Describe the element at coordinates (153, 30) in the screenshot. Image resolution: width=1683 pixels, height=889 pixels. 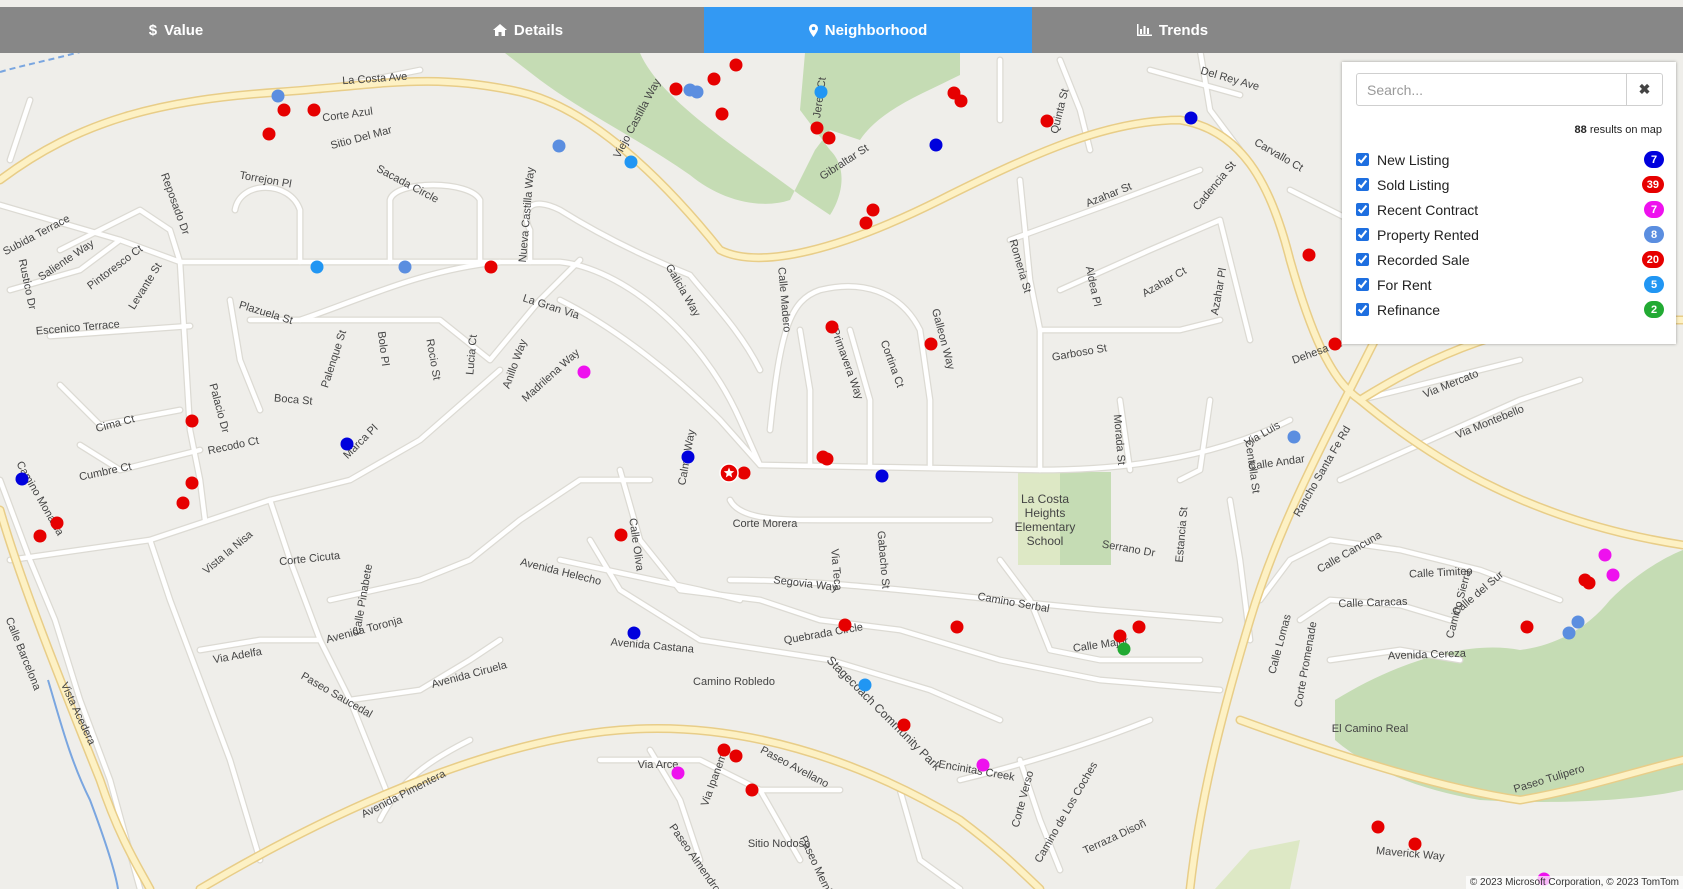
I see `dollar-icon: $` at that location.